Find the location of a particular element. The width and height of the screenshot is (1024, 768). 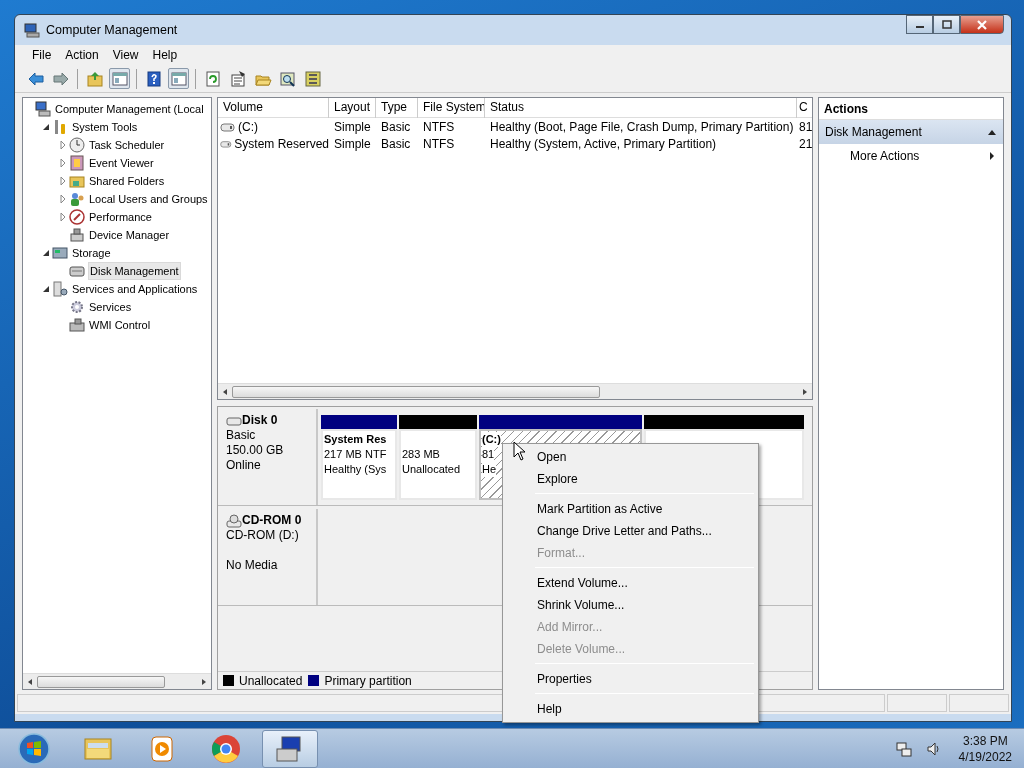

clock: 3:38 PM 4/19/2022 is located at coordinates (985, 748).